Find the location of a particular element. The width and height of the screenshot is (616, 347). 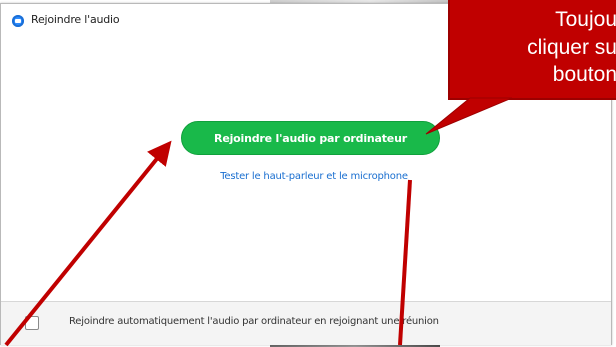

callout-line-1: Toujou is located at coordinates (585, 19).